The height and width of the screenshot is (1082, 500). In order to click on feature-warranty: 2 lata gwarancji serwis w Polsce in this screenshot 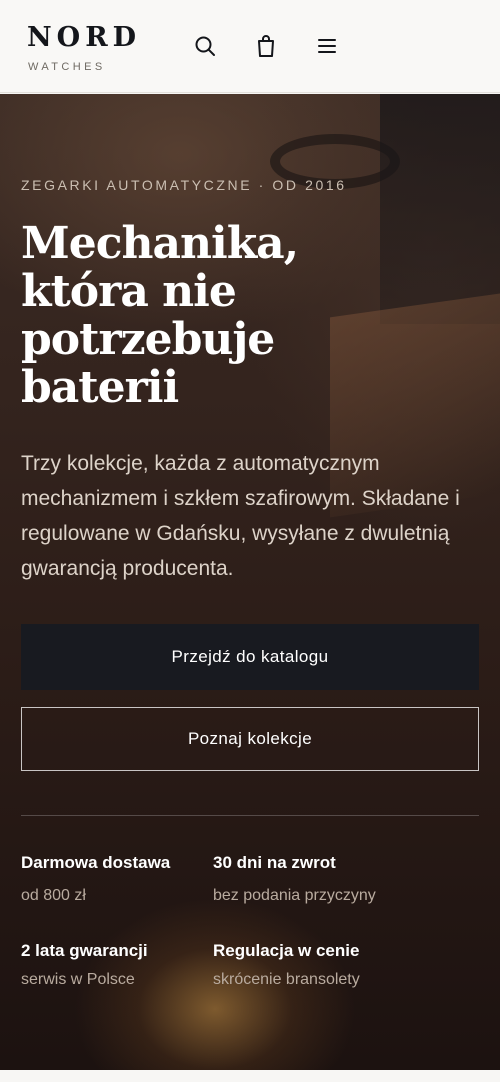, I will do `click(116, 965)`.